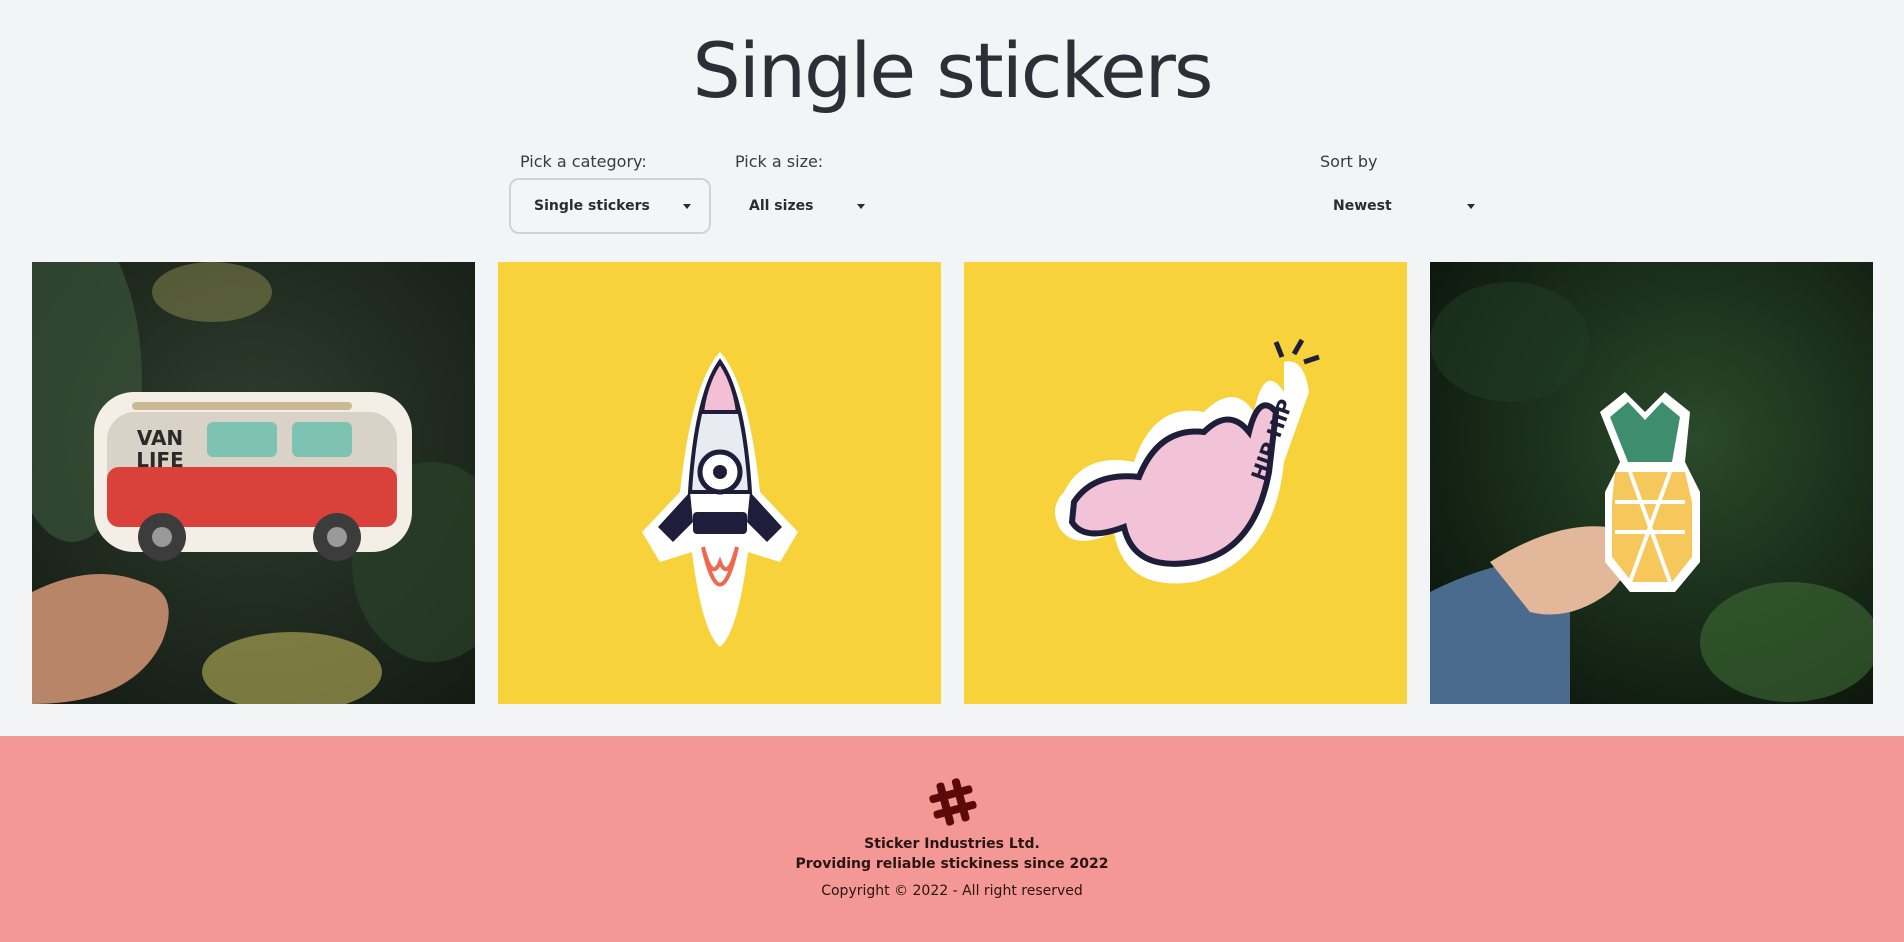 This screenshot has width=1904, height=942. I want to click on footer-tagline: Providing reliable stickiness since 2022, so click(952, 864).